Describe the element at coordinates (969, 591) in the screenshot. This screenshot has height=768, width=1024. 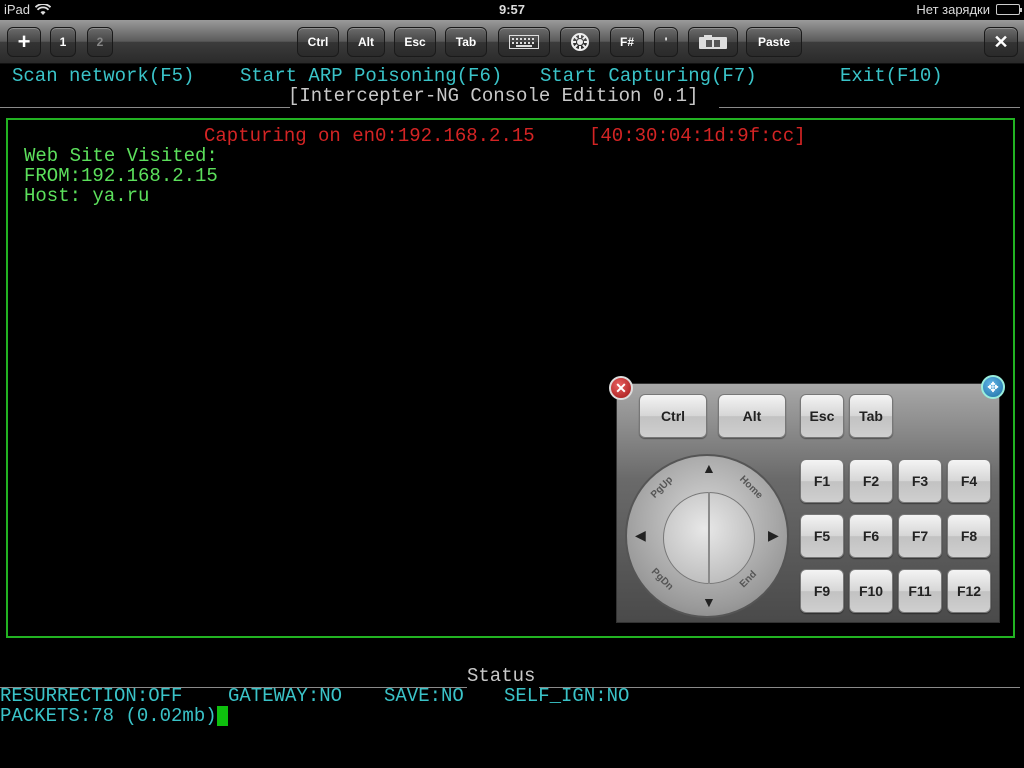
I see `keypad-f12: F12` at that location.